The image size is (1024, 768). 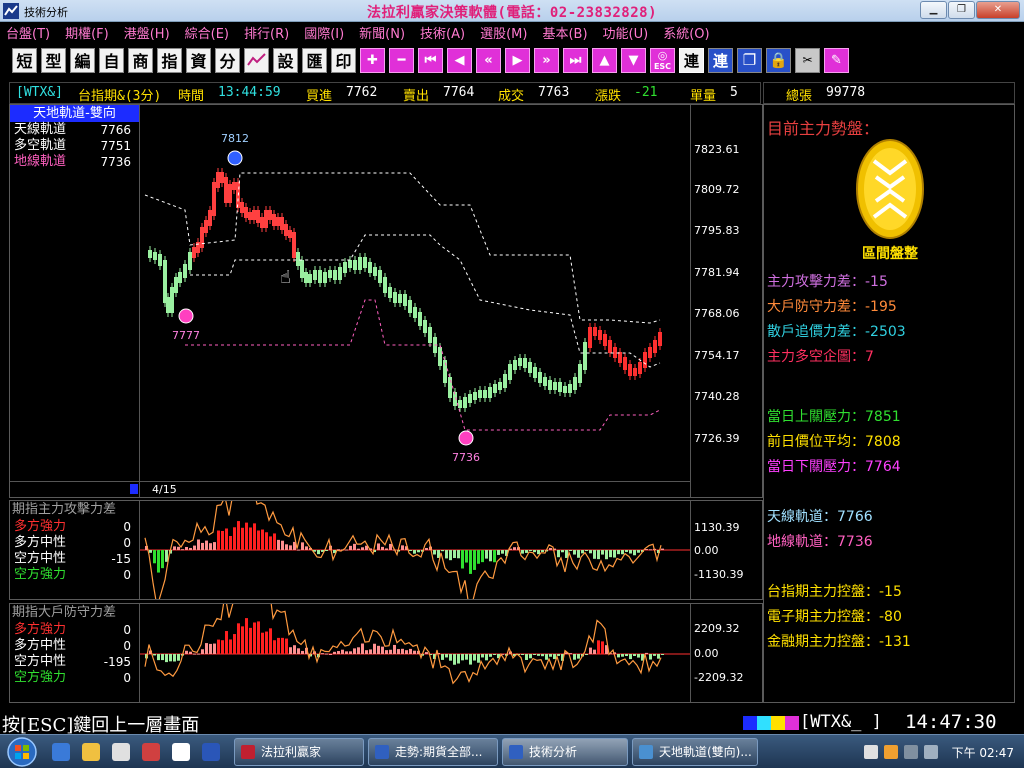 I want to click on summary-value: -15, so click(x=876, y=282).